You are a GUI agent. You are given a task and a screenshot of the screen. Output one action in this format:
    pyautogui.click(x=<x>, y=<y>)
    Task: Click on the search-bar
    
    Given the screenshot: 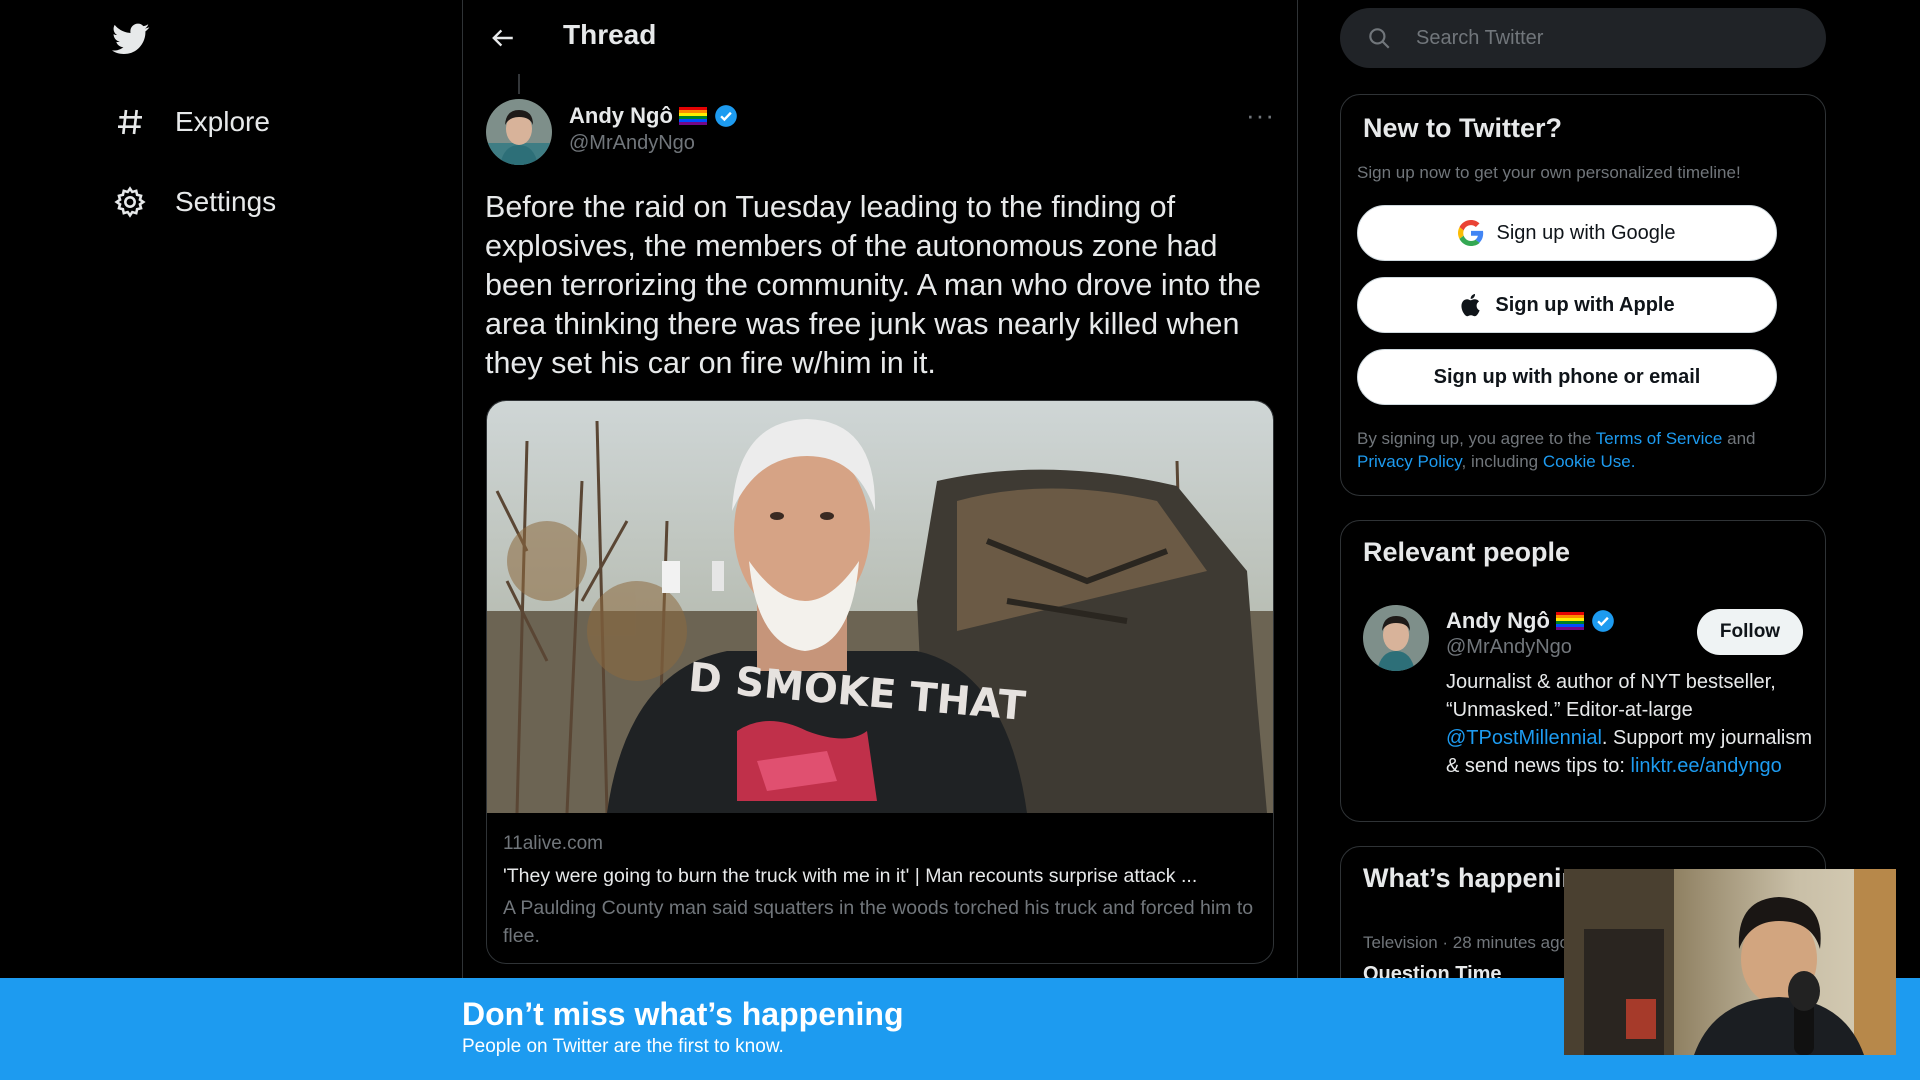 What is the action you would take?
    pyautogui.click(x=1583, y=38)
    